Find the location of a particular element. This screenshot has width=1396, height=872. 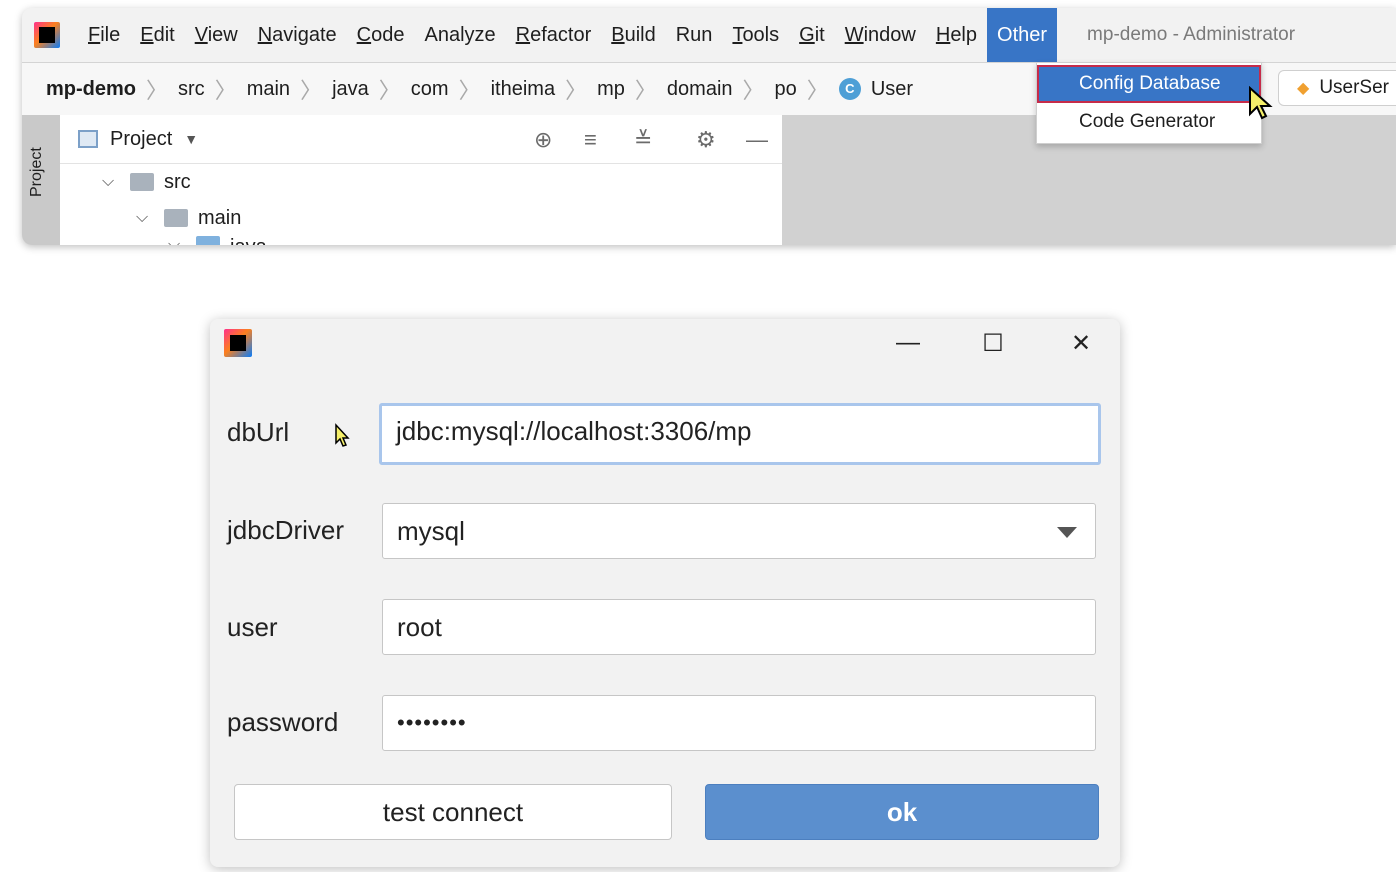

collapse-all-icon: ≚ is located at coordinates (643, 140).